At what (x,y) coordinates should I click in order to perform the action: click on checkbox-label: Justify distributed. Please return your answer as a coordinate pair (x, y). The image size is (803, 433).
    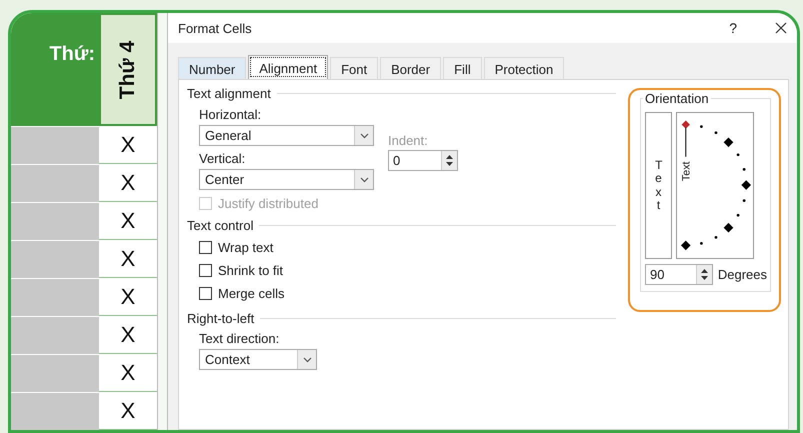
    Looking at the image, I should click on (268, 203).